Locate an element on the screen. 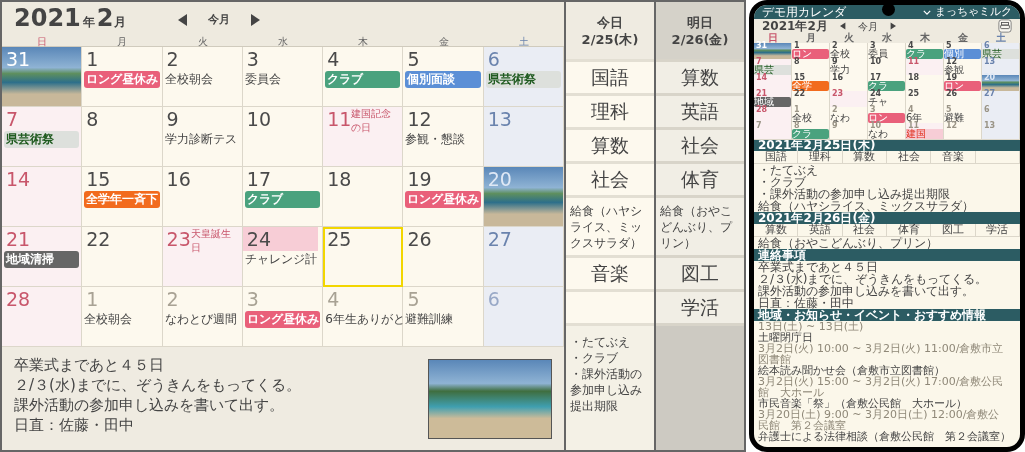 The image size is (1025, 452). event-tag: 地域清掃 is located at coordinates (42, 259).